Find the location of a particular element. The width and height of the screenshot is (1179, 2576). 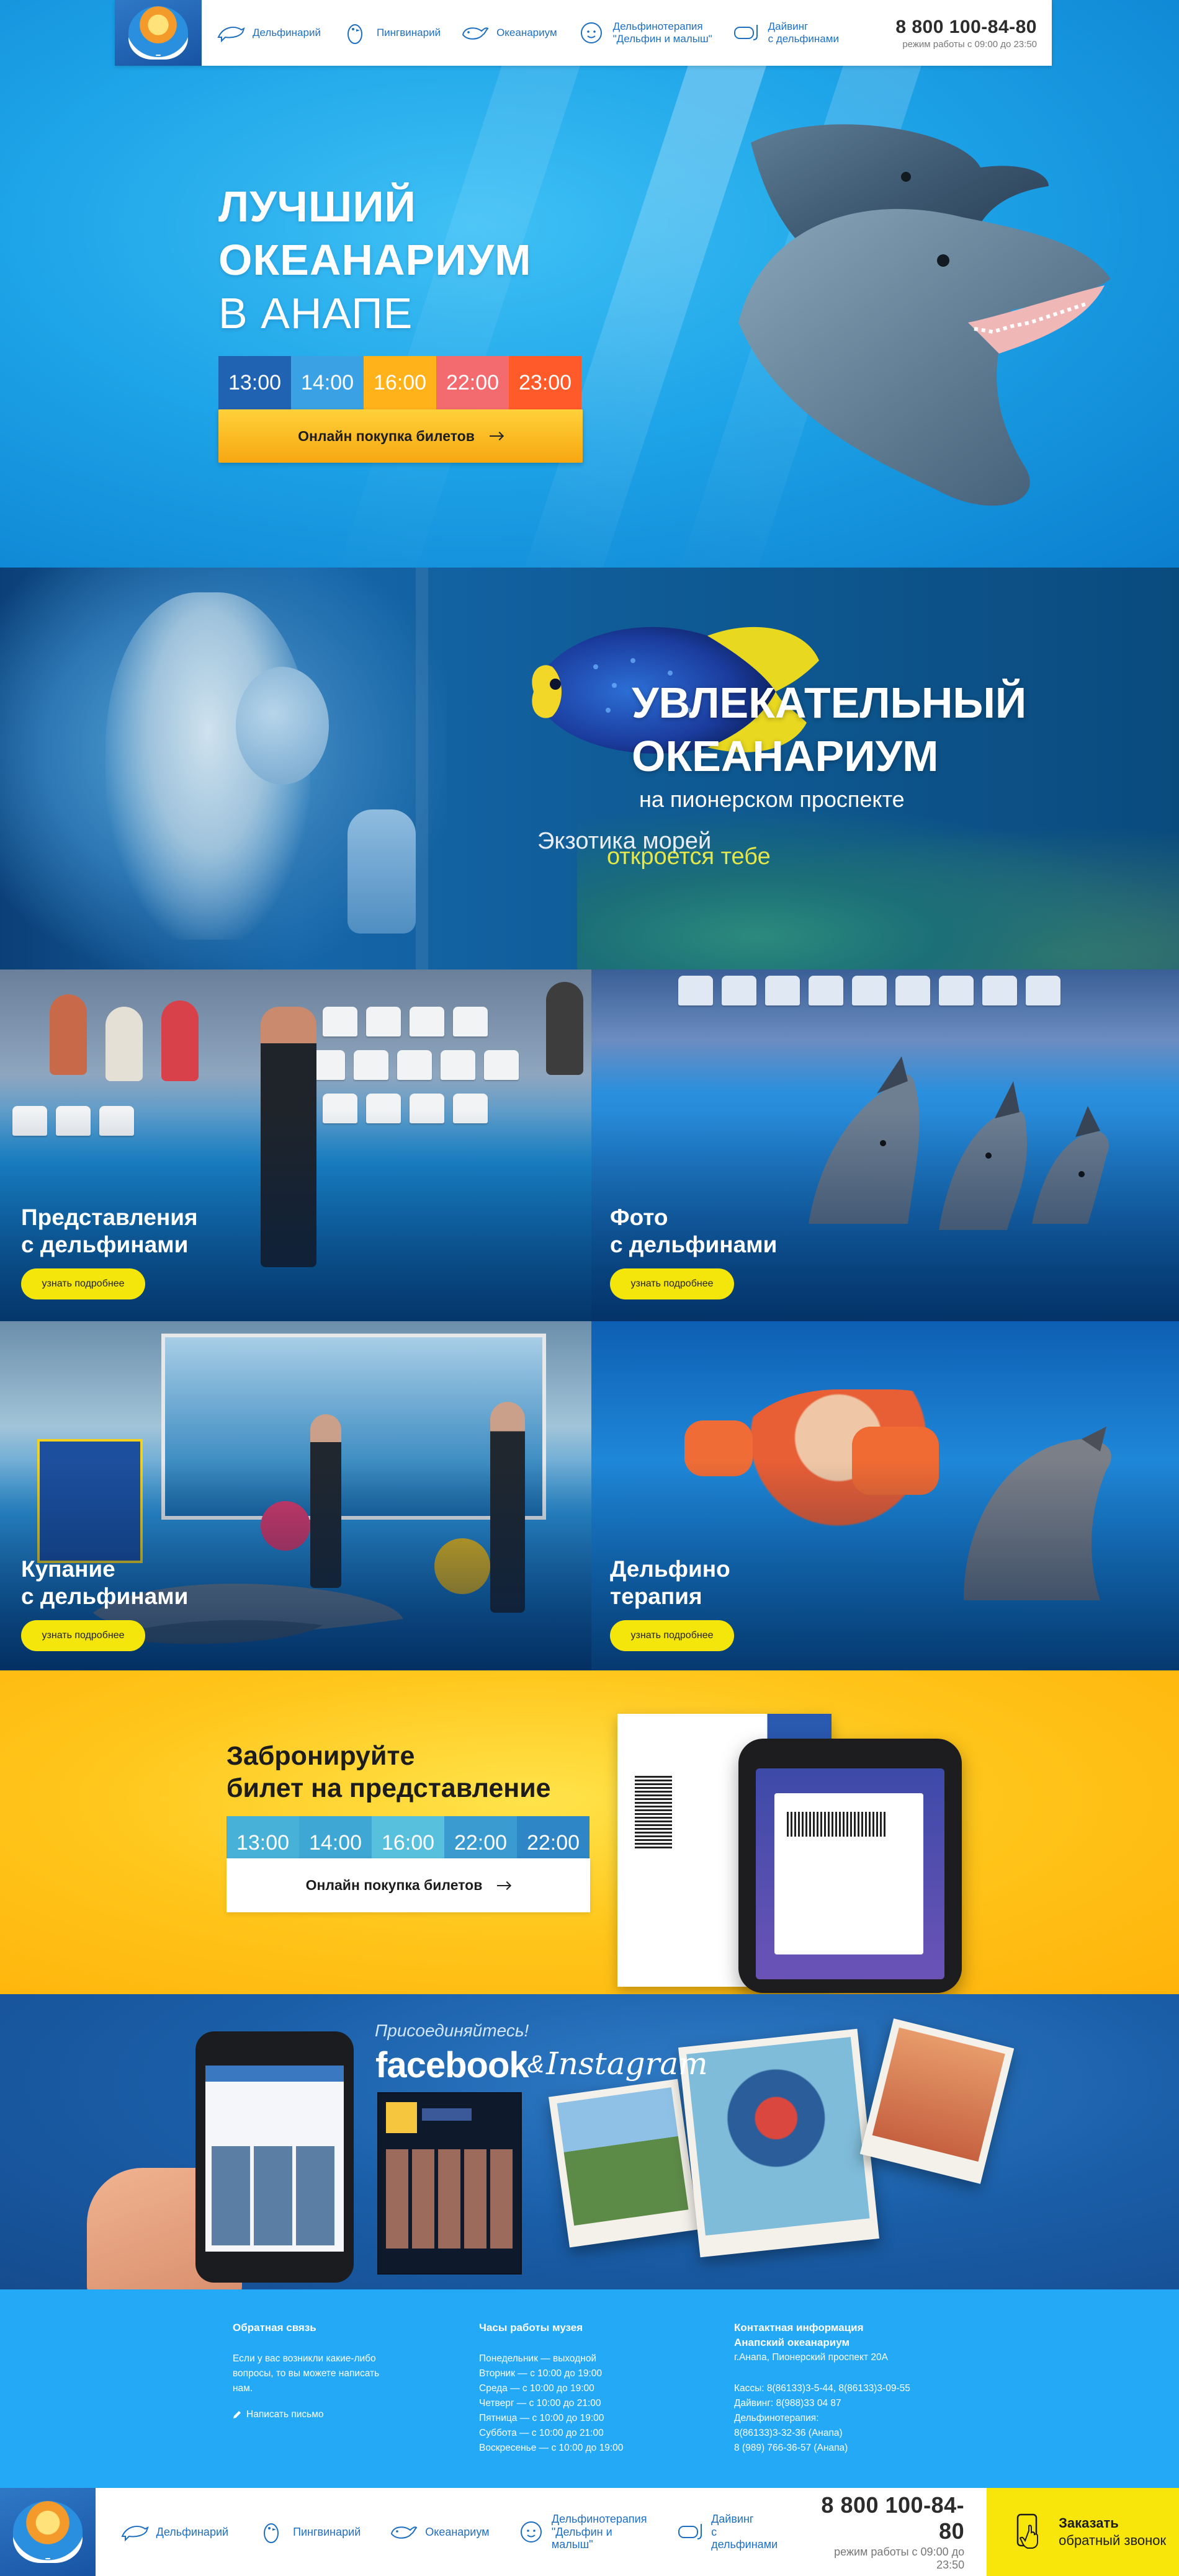

join-us-label: Присоединяйтесь! is located at coordinates (452, 2030).